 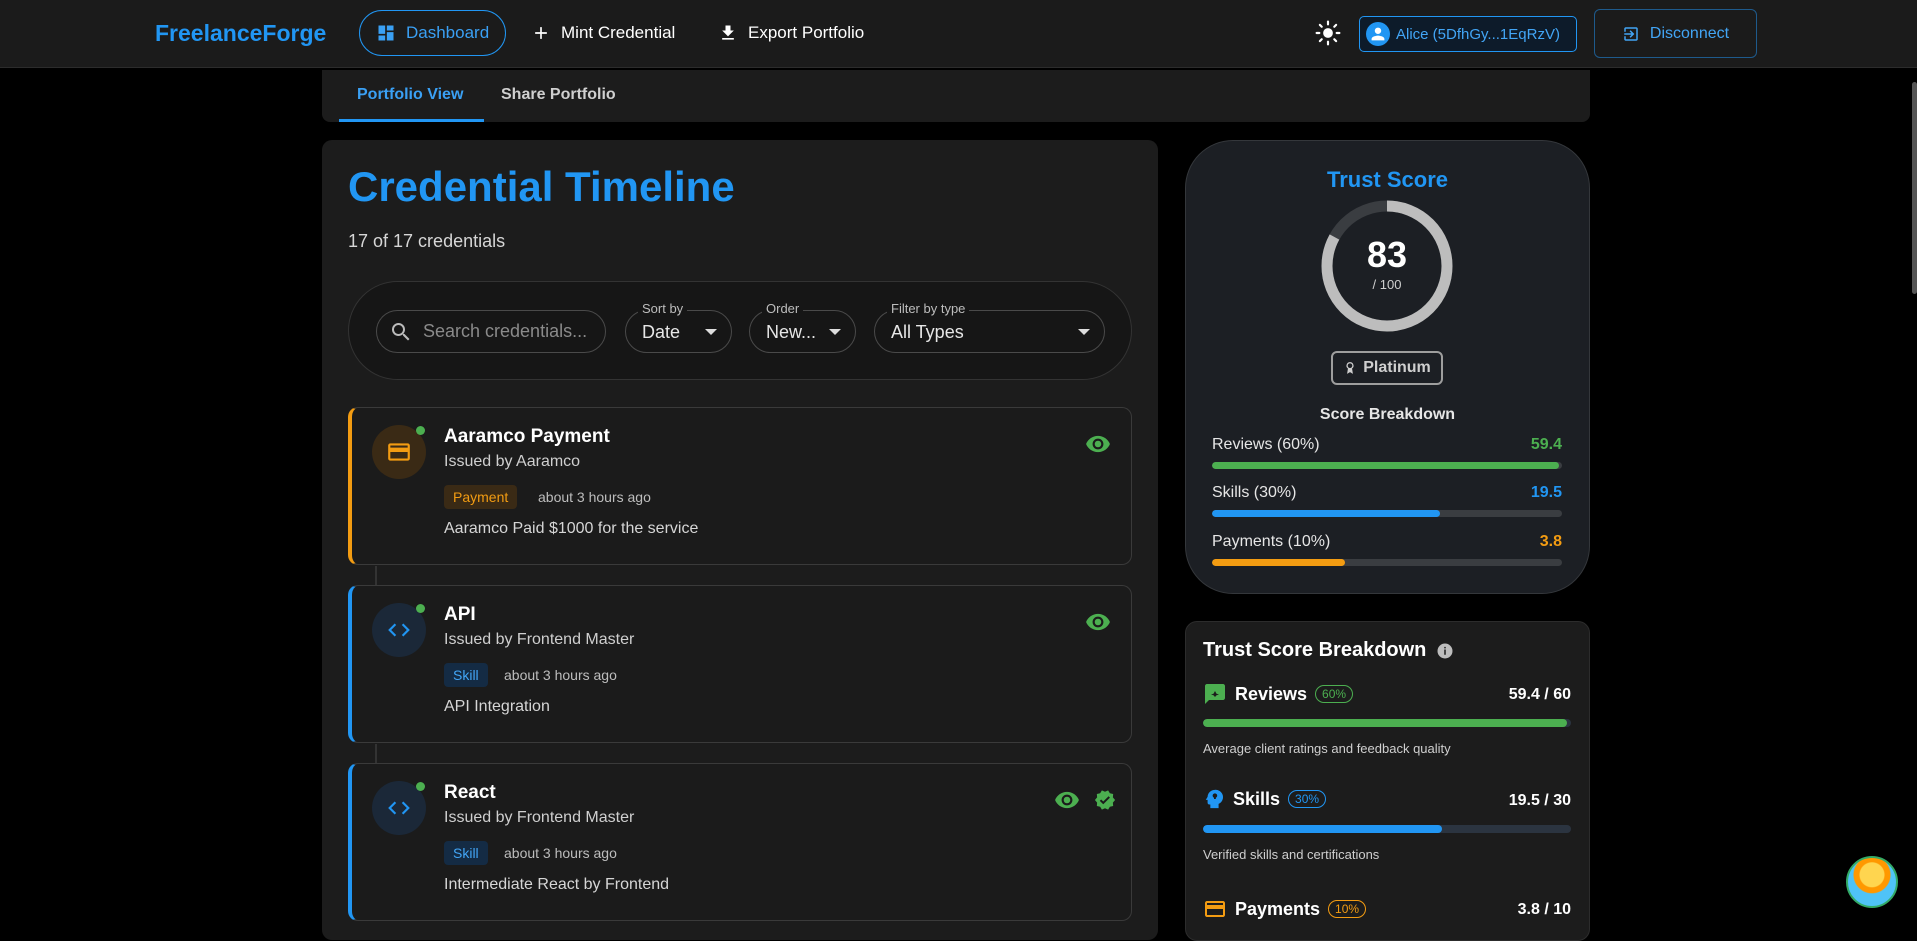 I want to click on trust-score-title: Trust Score, so click(x=1387, y=179).